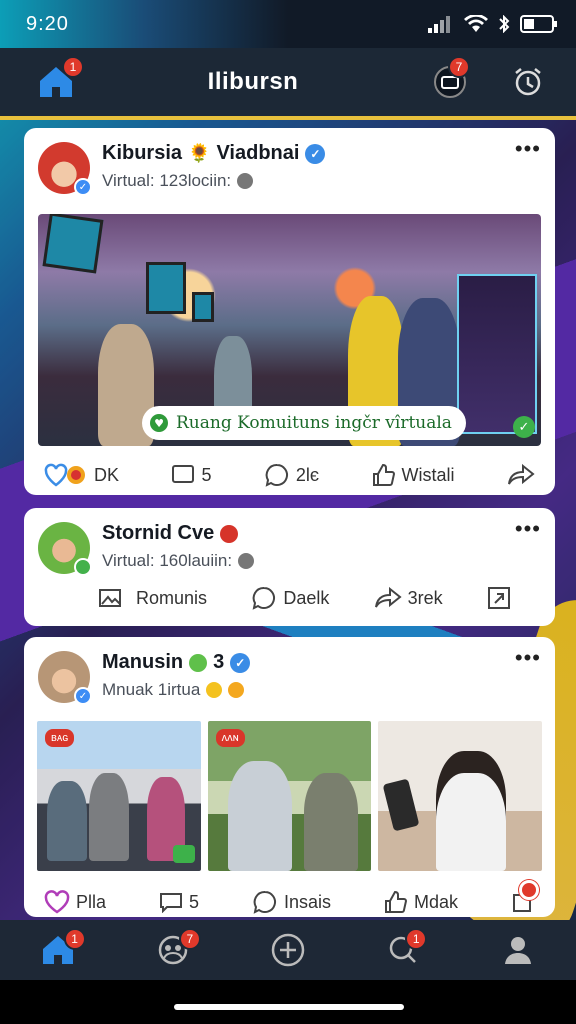 The height and width of the screenshot is (1024, 576). What do you see at coordinates (107, 474) in the screenshot?
I see `reaction-label: DK` at bounding box center [107, 474].